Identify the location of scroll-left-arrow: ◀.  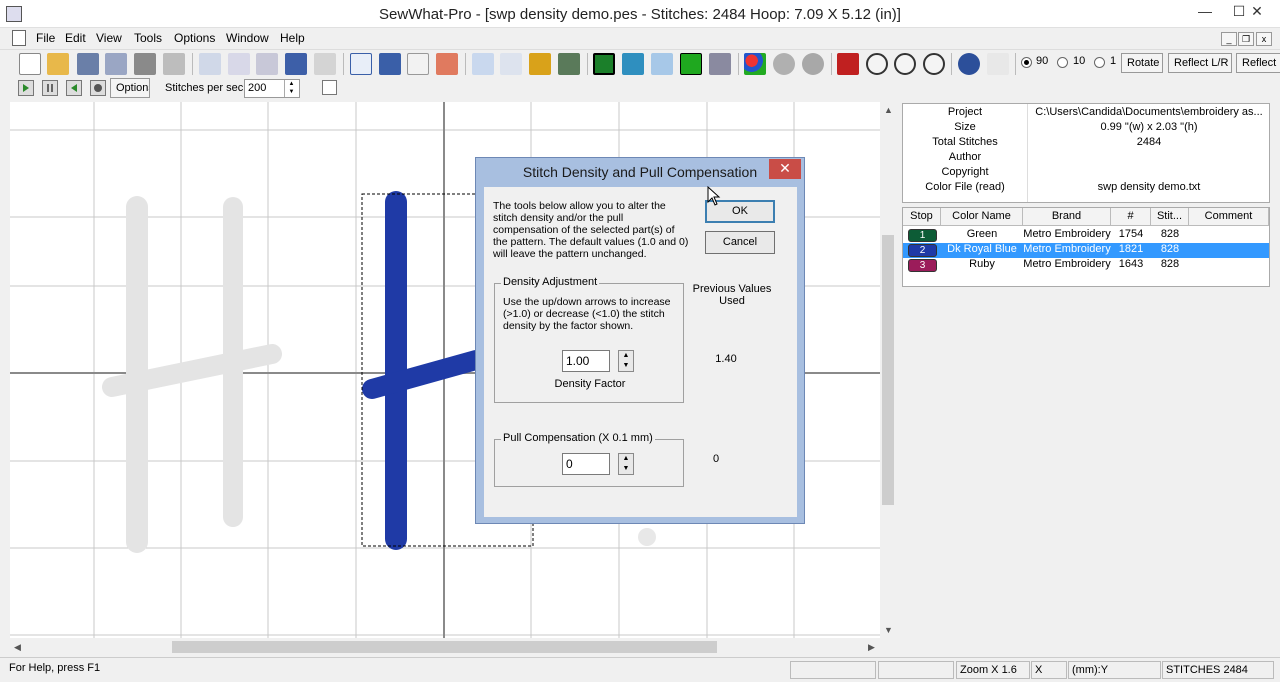
(17, 647).